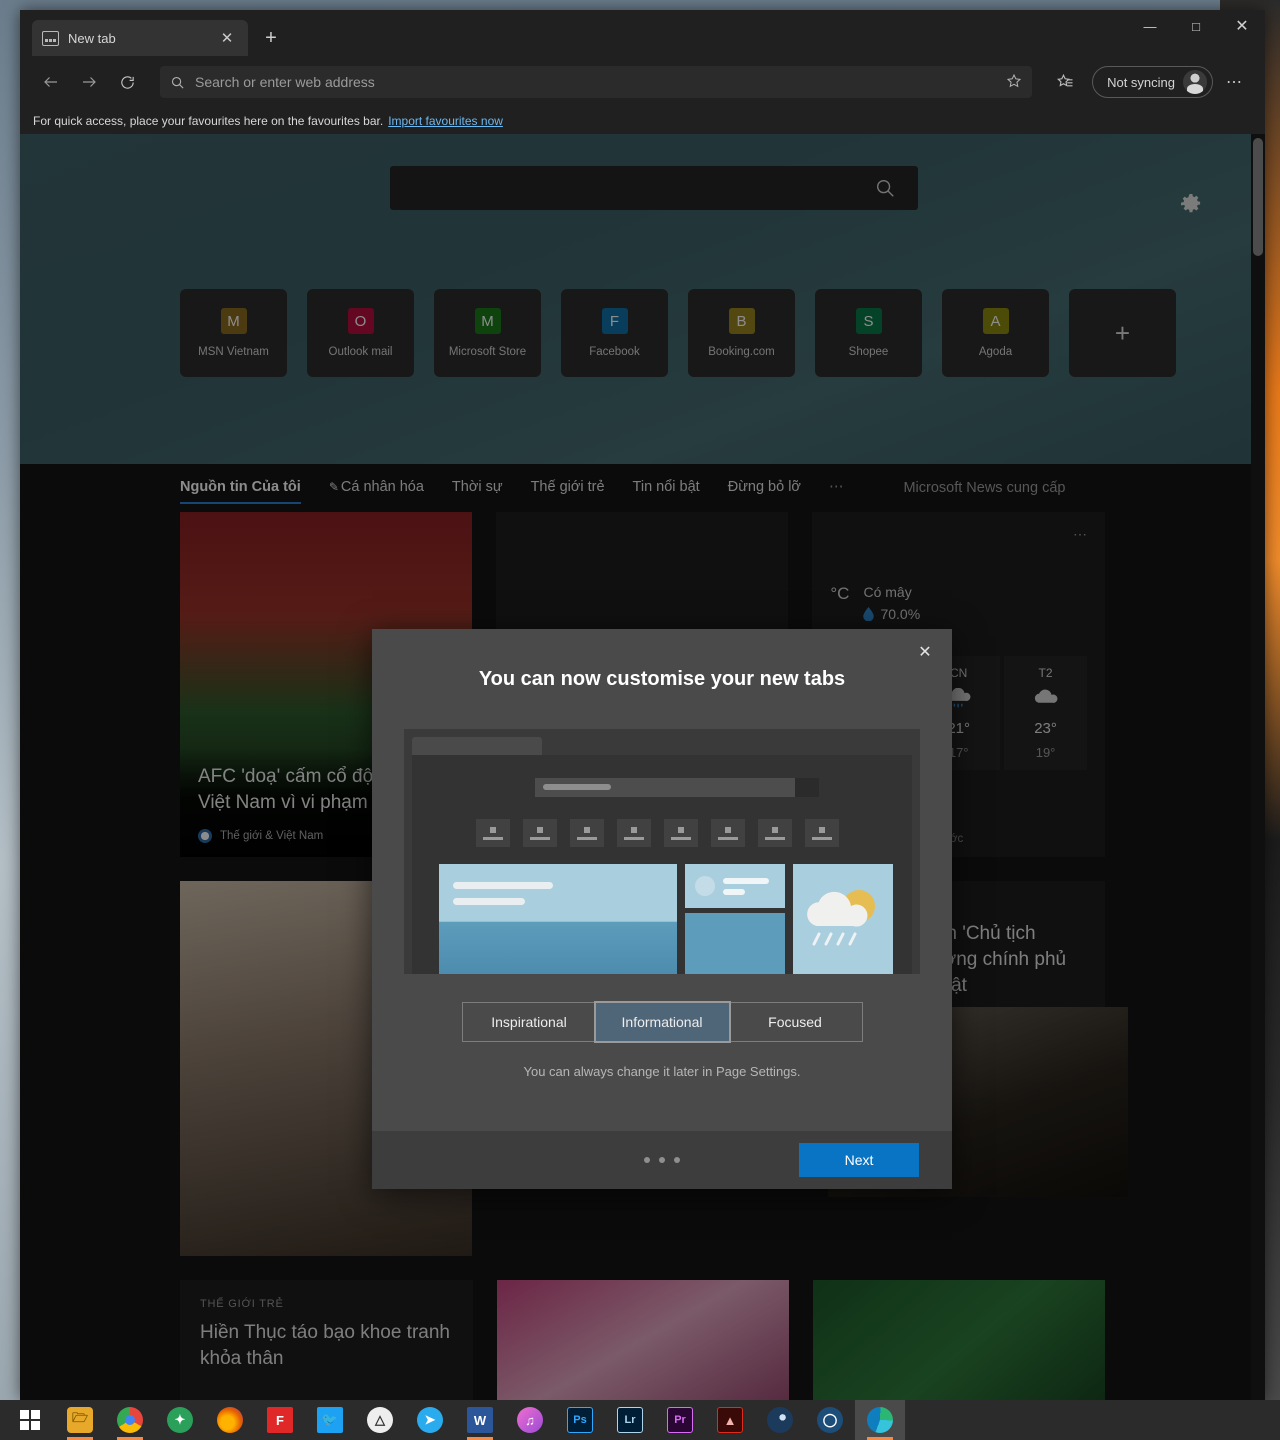 The width and height of the screenshot is (1280, 1440). I want to click on address-input: Search or enter web address, so click(595, 82).